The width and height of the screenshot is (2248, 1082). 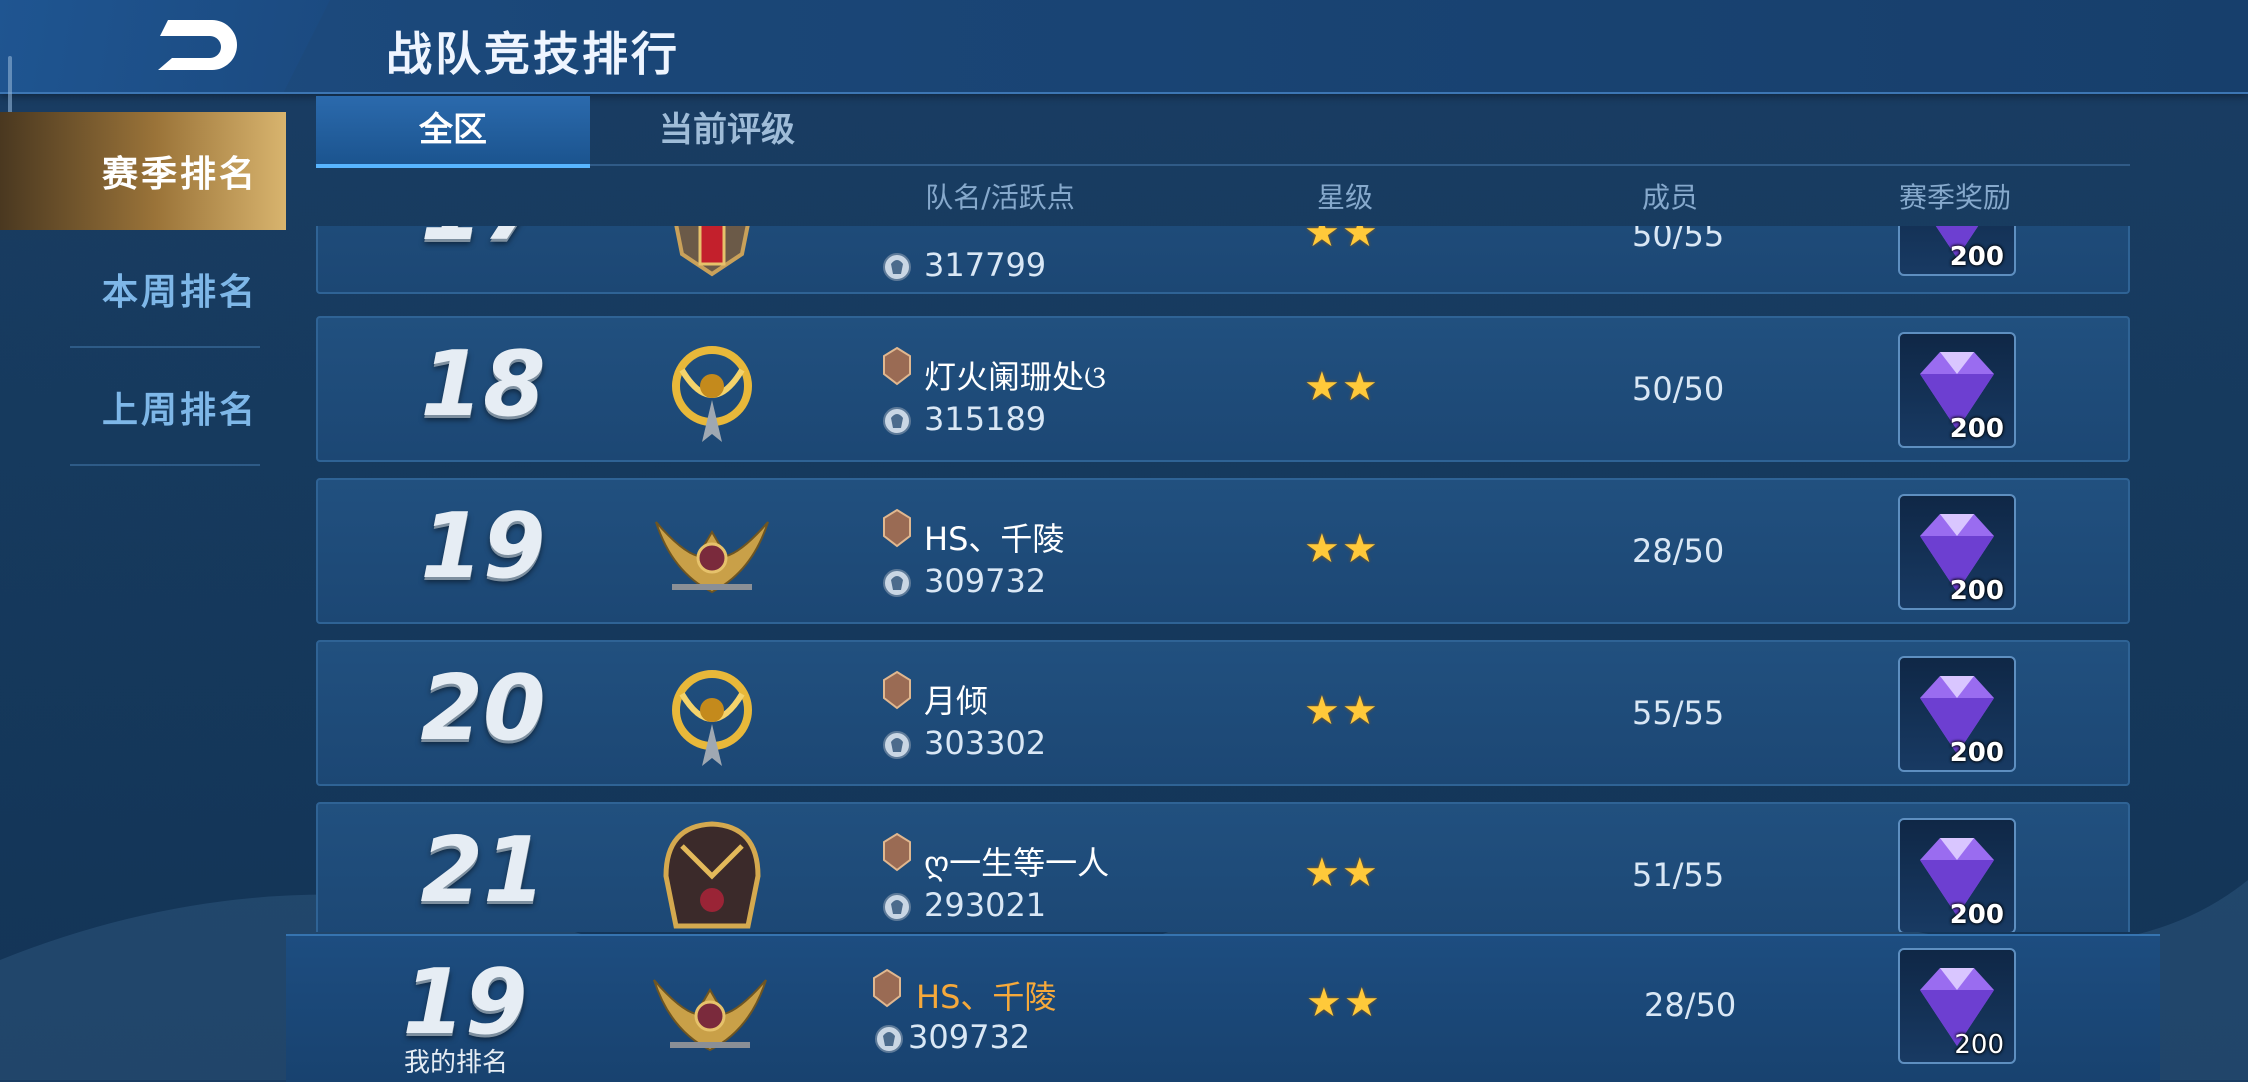 What do you see at coordinates (533, 54) in the screenshot?
I see `page-title: 战队竞技排行` at bounding box center [533, 54].